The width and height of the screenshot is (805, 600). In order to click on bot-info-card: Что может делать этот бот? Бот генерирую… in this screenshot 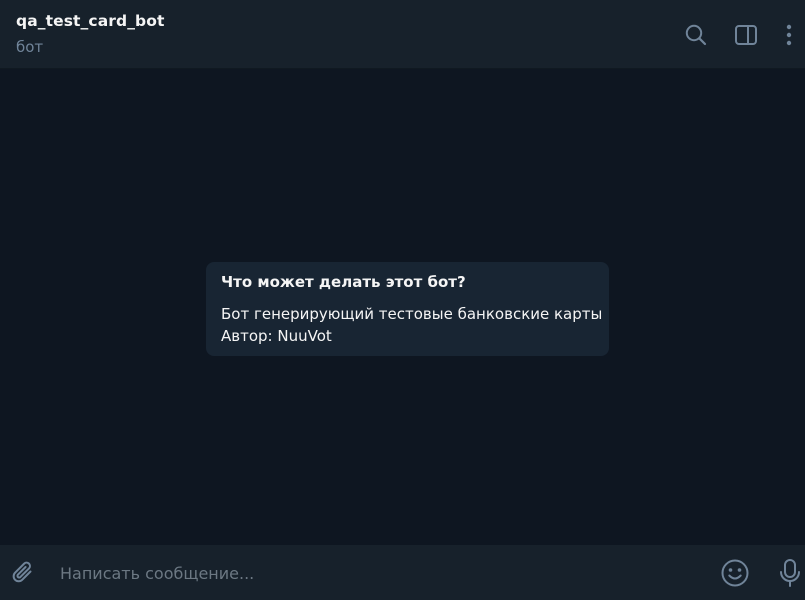, I will do `click(407, 309)`.